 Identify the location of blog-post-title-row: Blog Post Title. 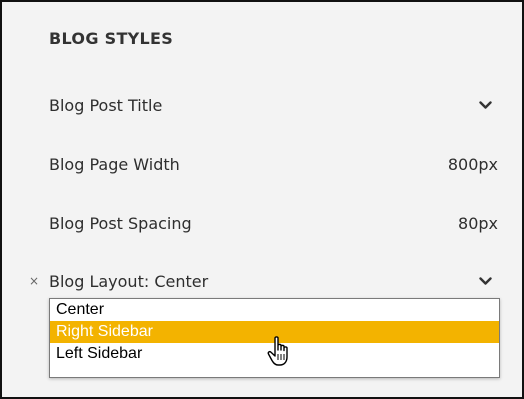
(273, 105).